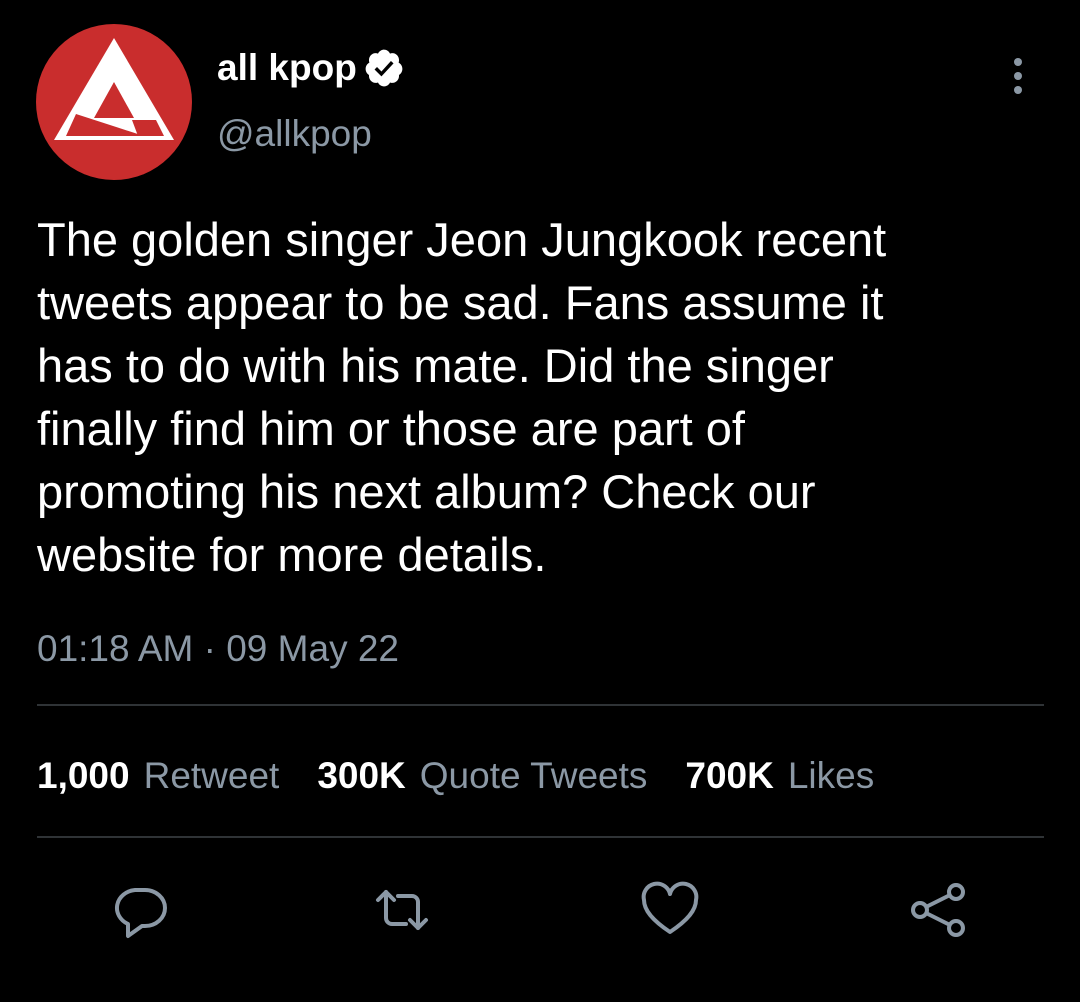 Image resolution: width=1080 pixels, height=1002 pixels. Describe the element at coordinates (533, 775) in the screenshot. I see `quotes-label: Quote Tweets` at that location.